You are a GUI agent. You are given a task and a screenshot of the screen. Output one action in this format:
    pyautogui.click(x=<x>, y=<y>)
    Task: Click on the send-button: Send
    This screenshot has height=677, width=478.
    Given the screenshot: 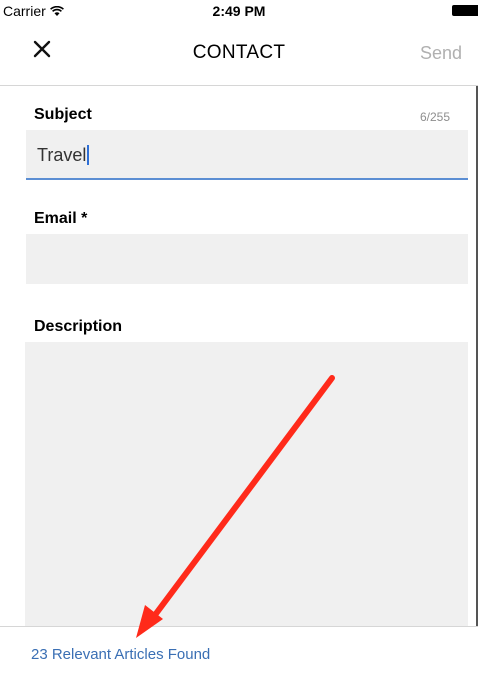 What is the action you would take?
    pyautogui.click(x=441, y=53)
    